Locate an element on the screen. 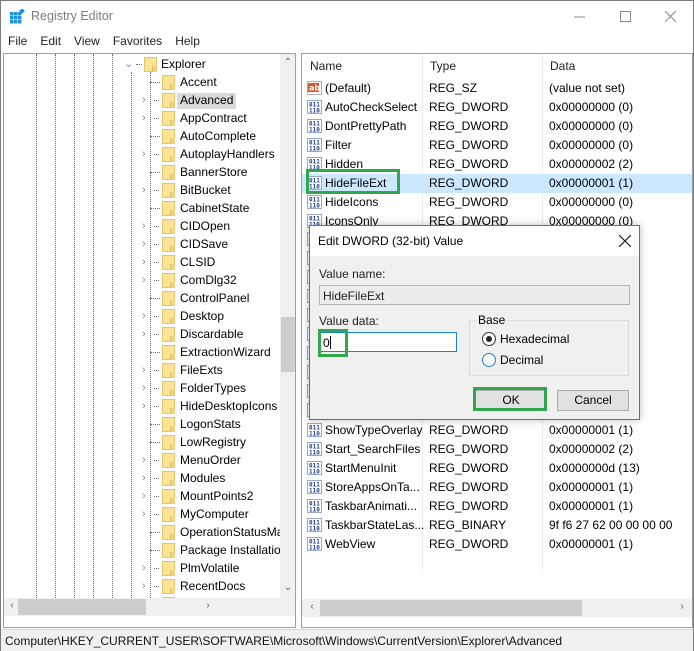  tree-item: › MyComputer is located at coordinates (142, 514).